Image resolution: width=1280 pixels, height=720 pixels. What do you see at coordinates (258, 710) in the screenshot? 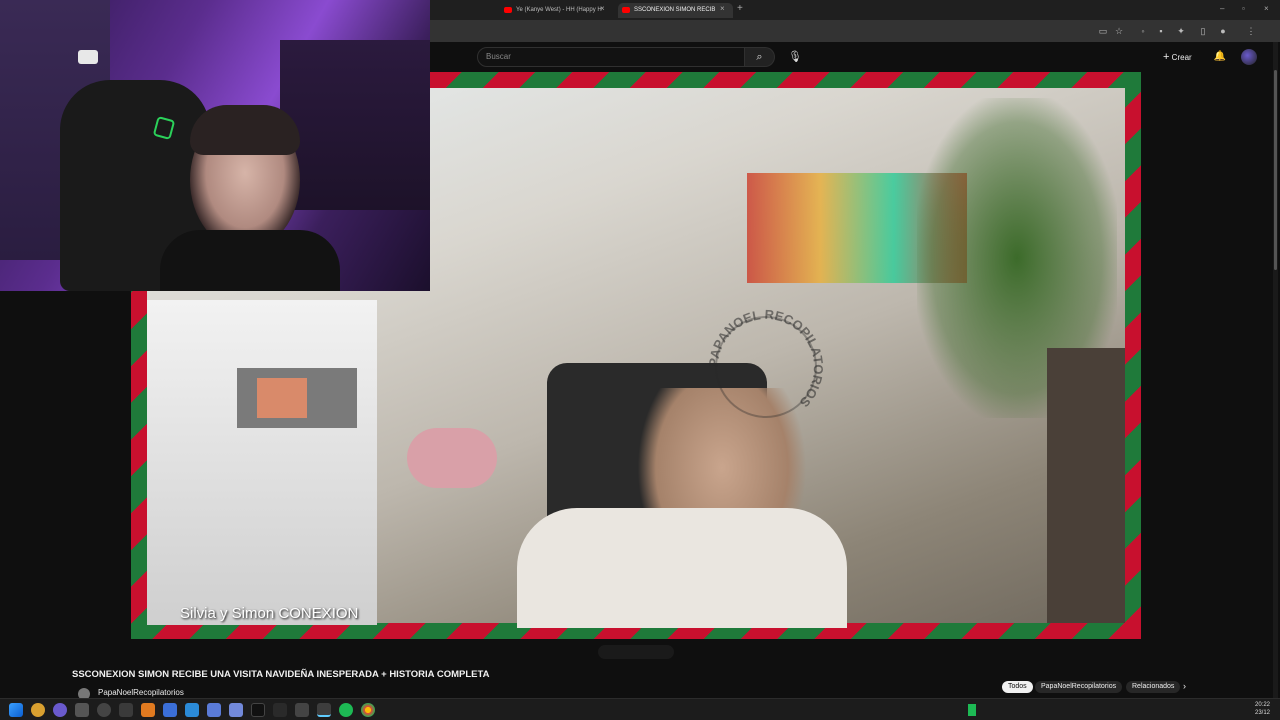
I see `tiktok-icon` at bounding box center [258, 710].